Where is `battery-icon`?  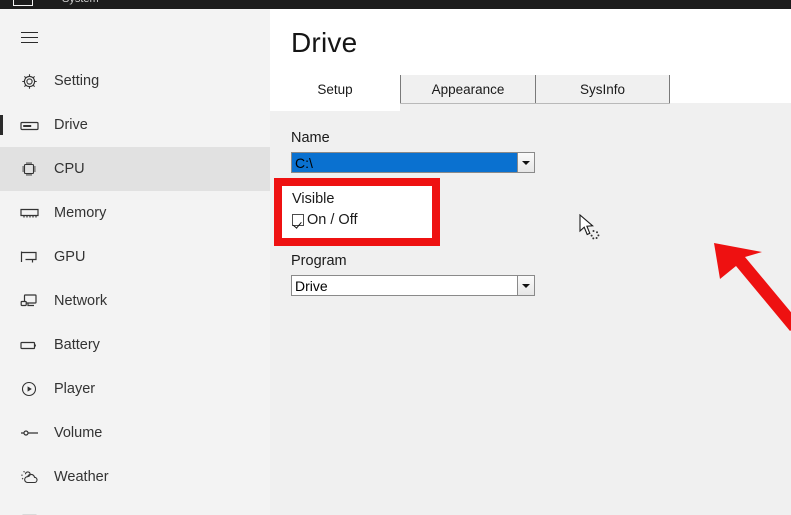
battery-icon is located at coordinates (29, 345).